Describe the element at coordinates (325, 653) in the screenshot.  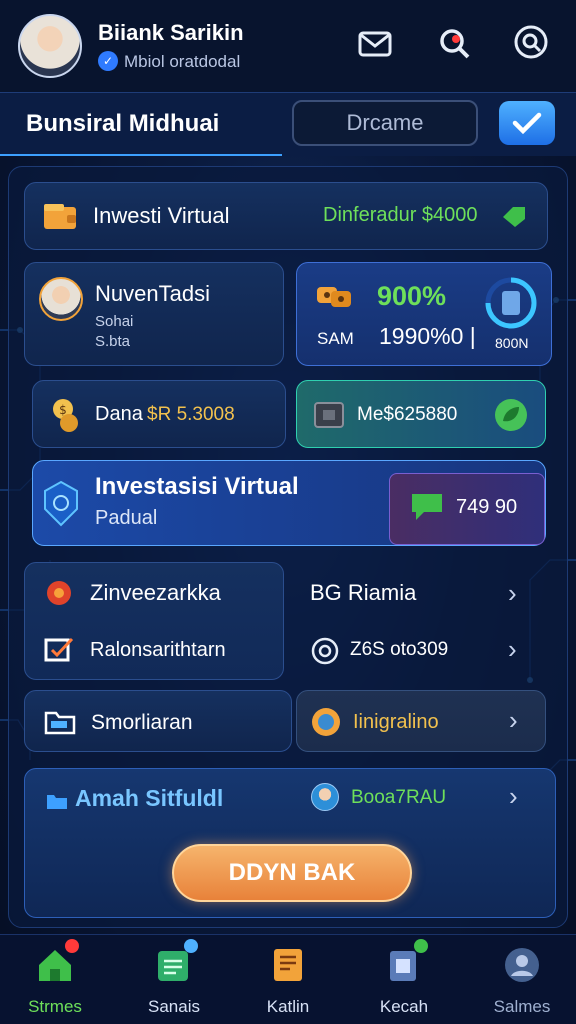
I see `target-icon` at that location.